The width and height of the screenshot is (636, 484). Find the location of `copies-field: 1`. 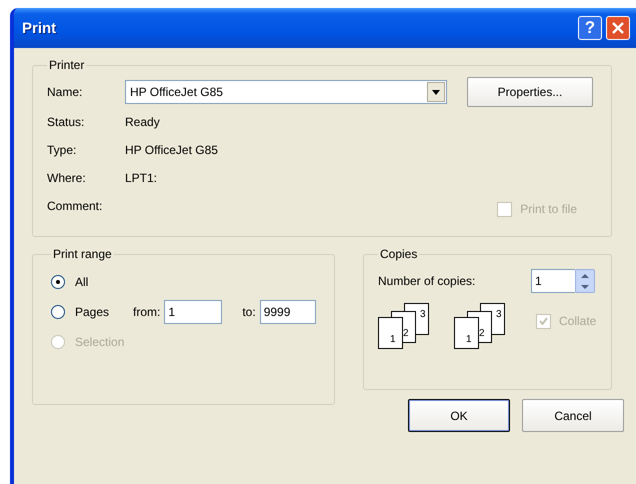

copies-field: 1 is located at coordinates (553, 281).